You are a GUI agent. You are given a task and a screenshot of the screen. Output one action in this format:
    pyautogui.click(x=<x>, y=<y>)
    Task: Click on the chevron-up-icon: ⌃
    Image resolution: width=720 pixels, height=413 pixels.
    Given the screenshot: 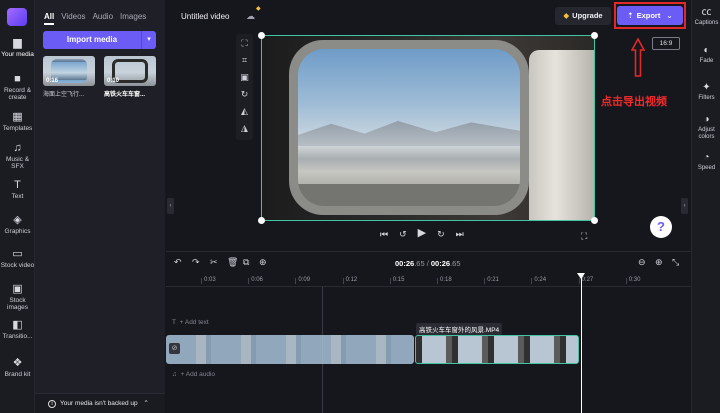 What is the action you would take?
    pyautogui.click(x=145, y=403)
    